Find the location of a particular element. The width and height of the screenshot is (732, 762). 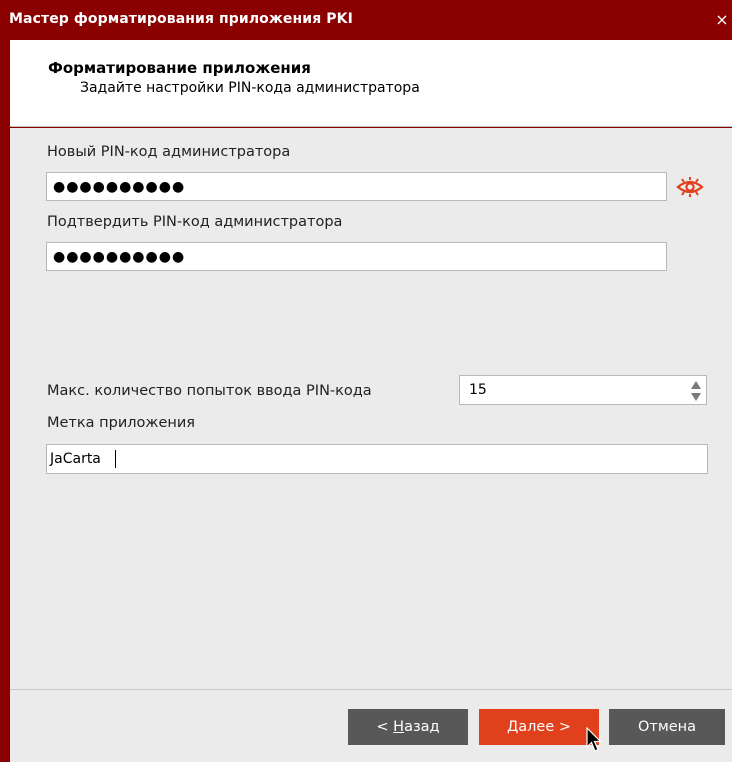

max-attempts-value: 15 is located at coordinates (478, 390).